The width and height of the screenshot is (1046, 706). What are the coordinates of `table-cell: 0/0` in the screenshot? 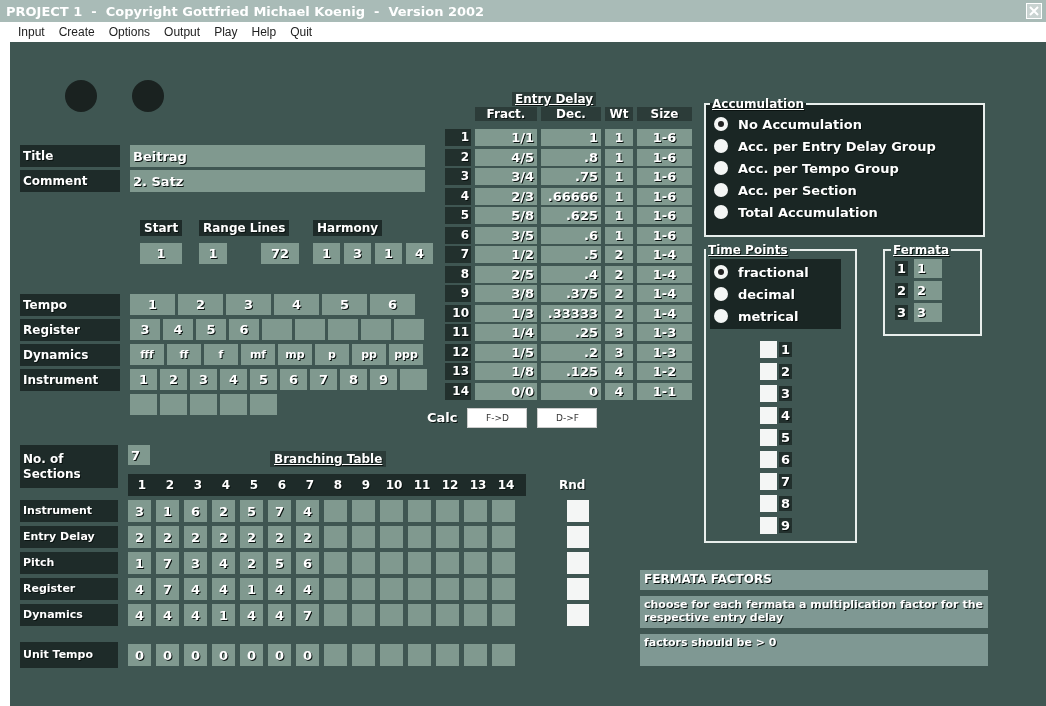 It's located at (506, 391).